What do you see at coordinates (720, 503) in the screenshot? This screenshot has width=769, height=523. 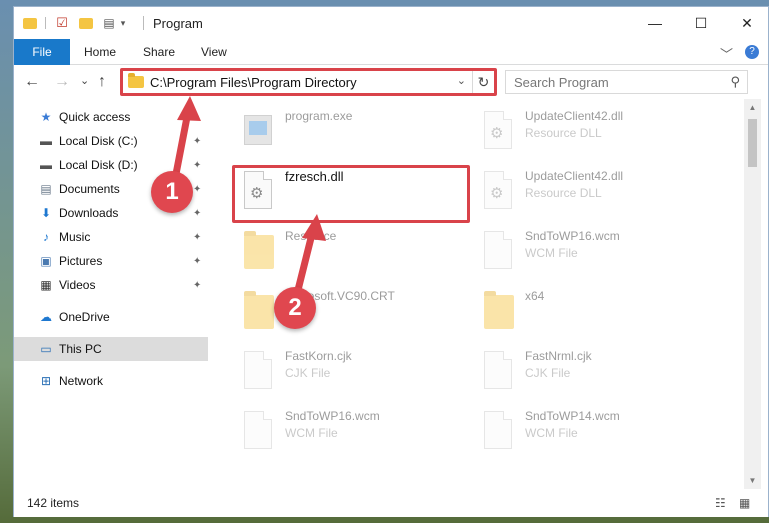 I see `details-view-icon: ☷` at bounding box center [720, 503].